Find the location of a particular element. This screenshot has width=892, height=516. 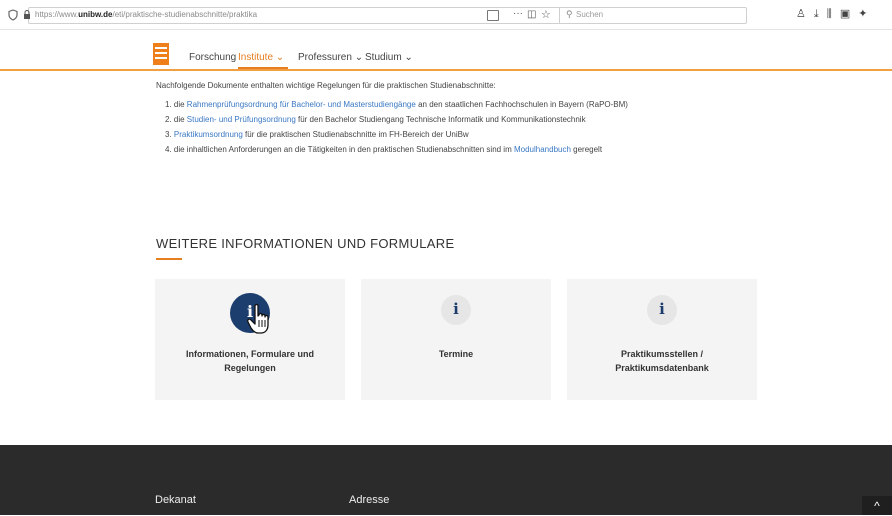

nav-active-underline is located at coordinates (263, 68).